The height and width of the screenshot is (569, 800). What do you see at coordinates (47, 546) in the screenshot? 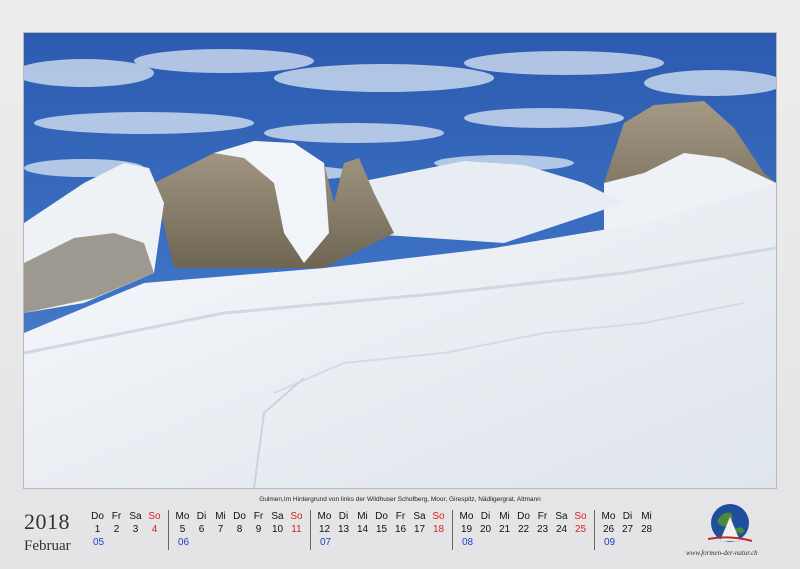
I see `calendar-month: Februar` at bounding box center [47, 546].